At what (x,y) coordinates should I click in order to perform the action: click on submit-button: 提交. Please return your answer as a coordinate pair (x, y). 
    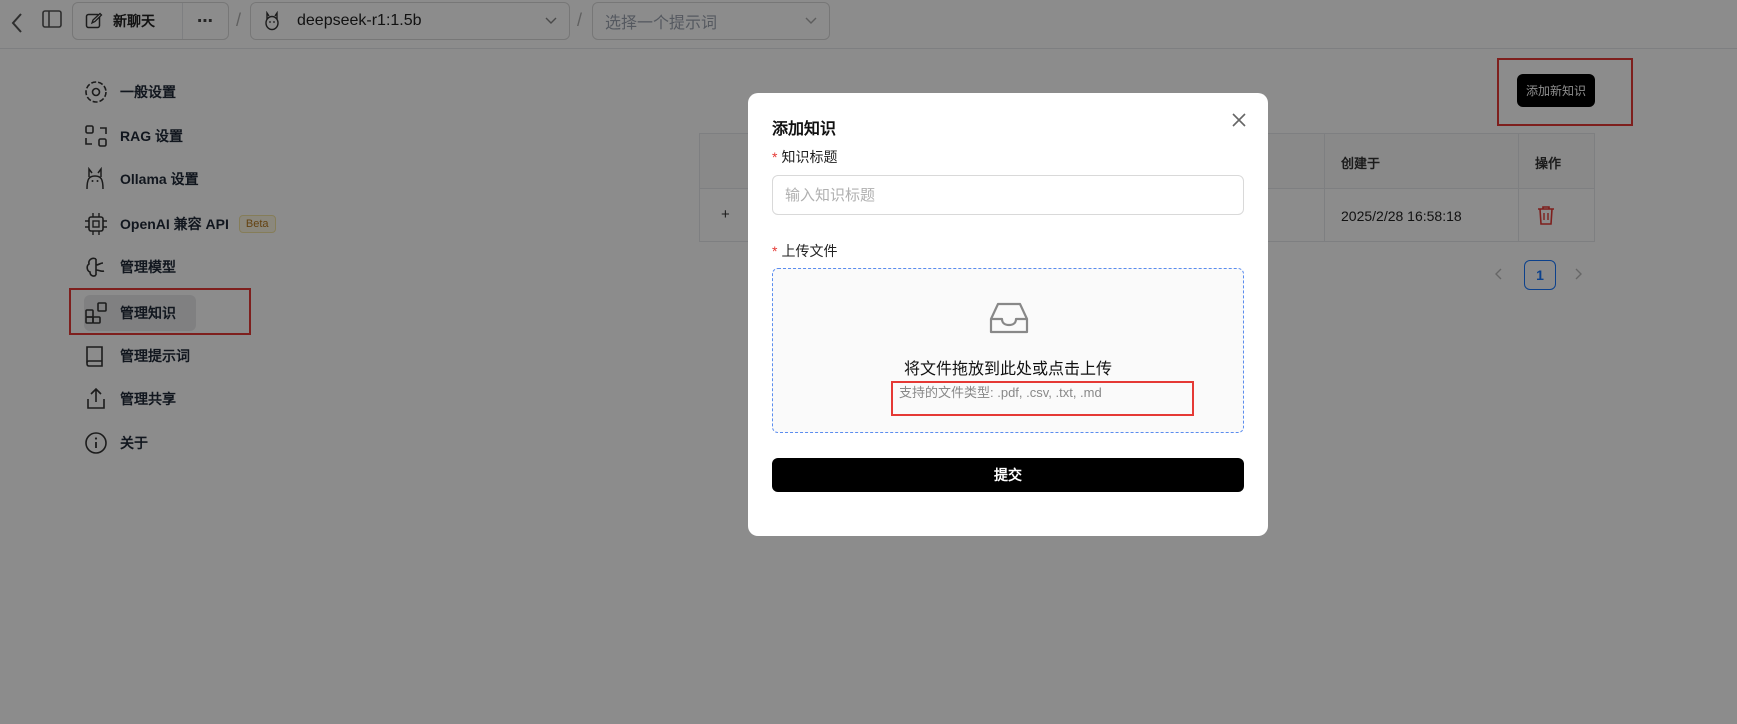
    Looking at the image, I should click on (1008, 475).